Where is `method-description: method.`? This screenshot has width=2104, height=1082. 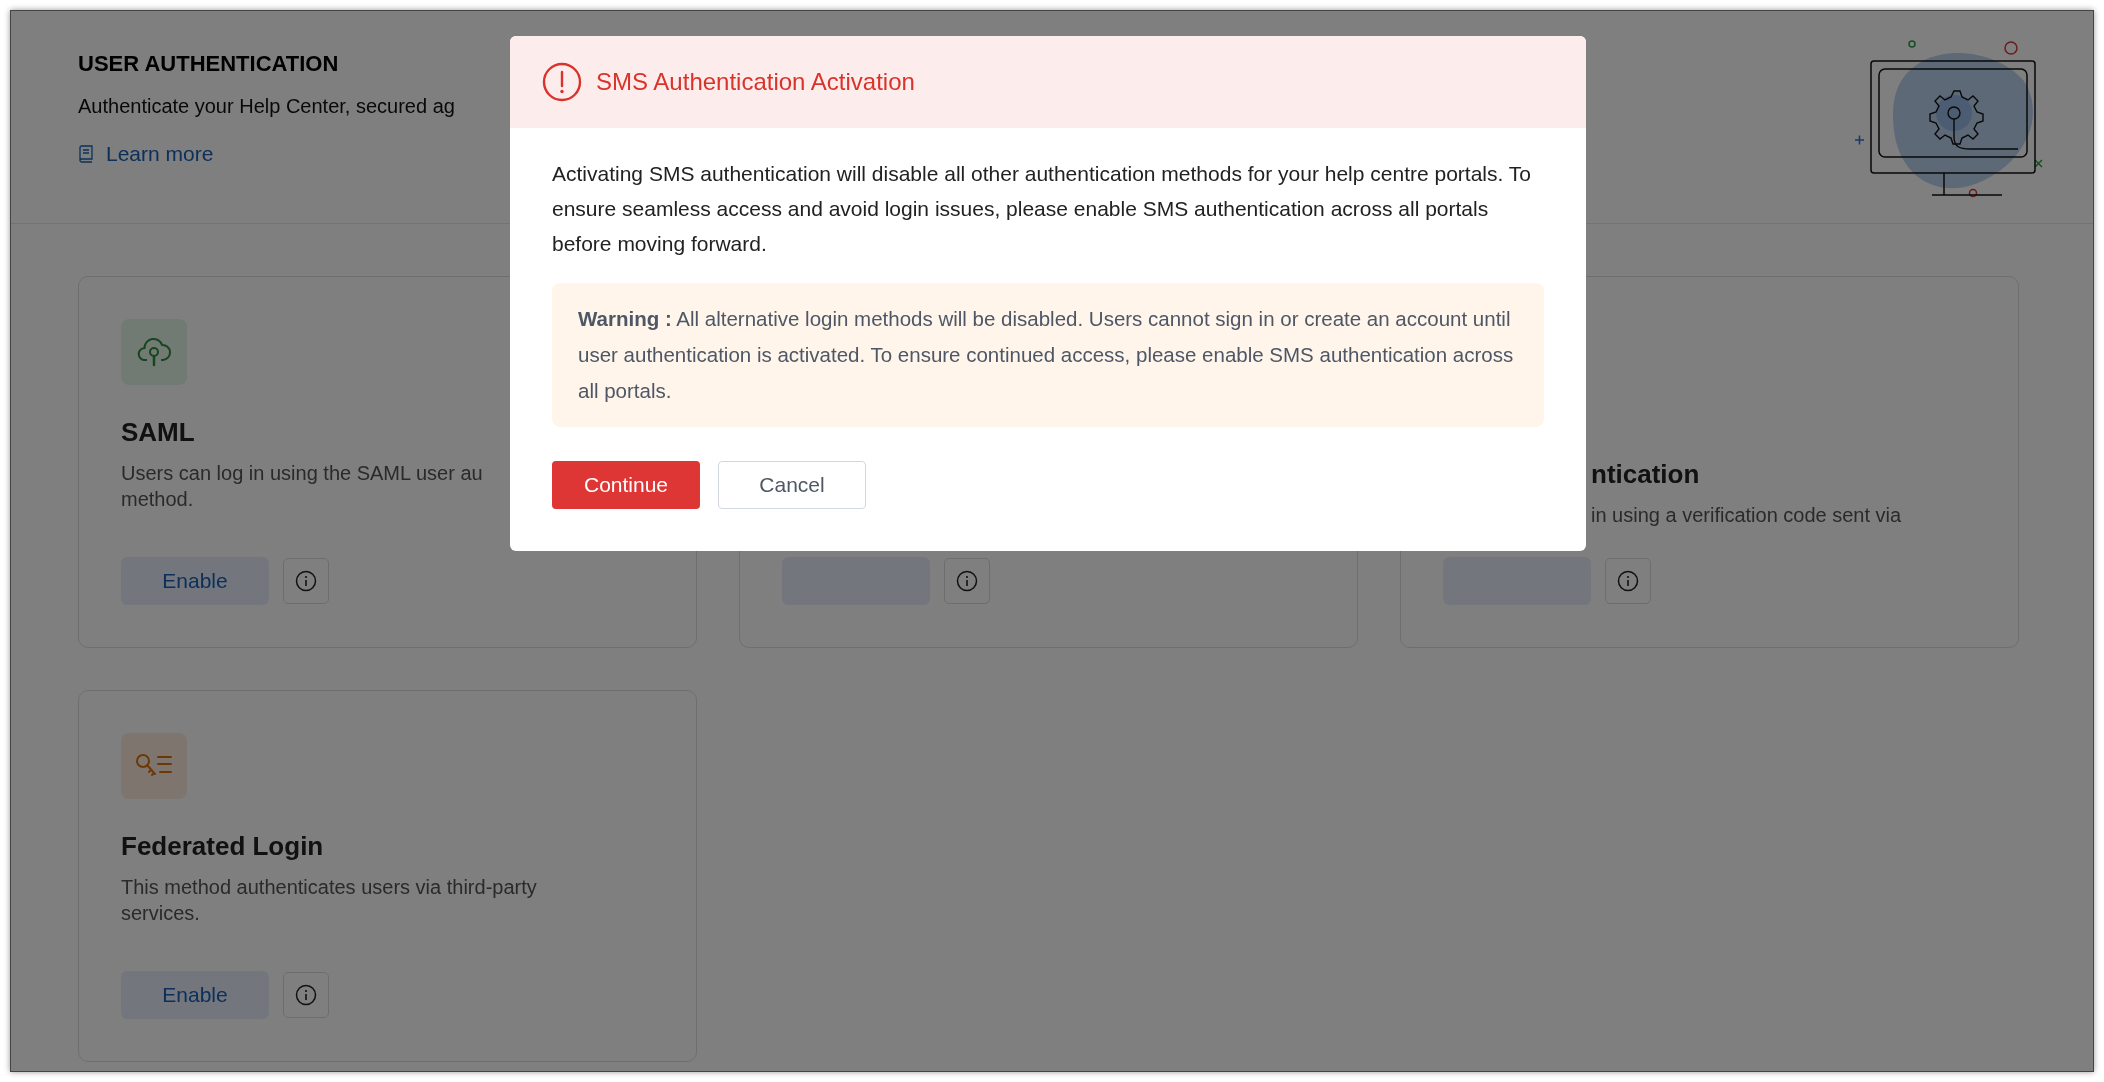
method-description: method. is located at coordinates (157, 499).